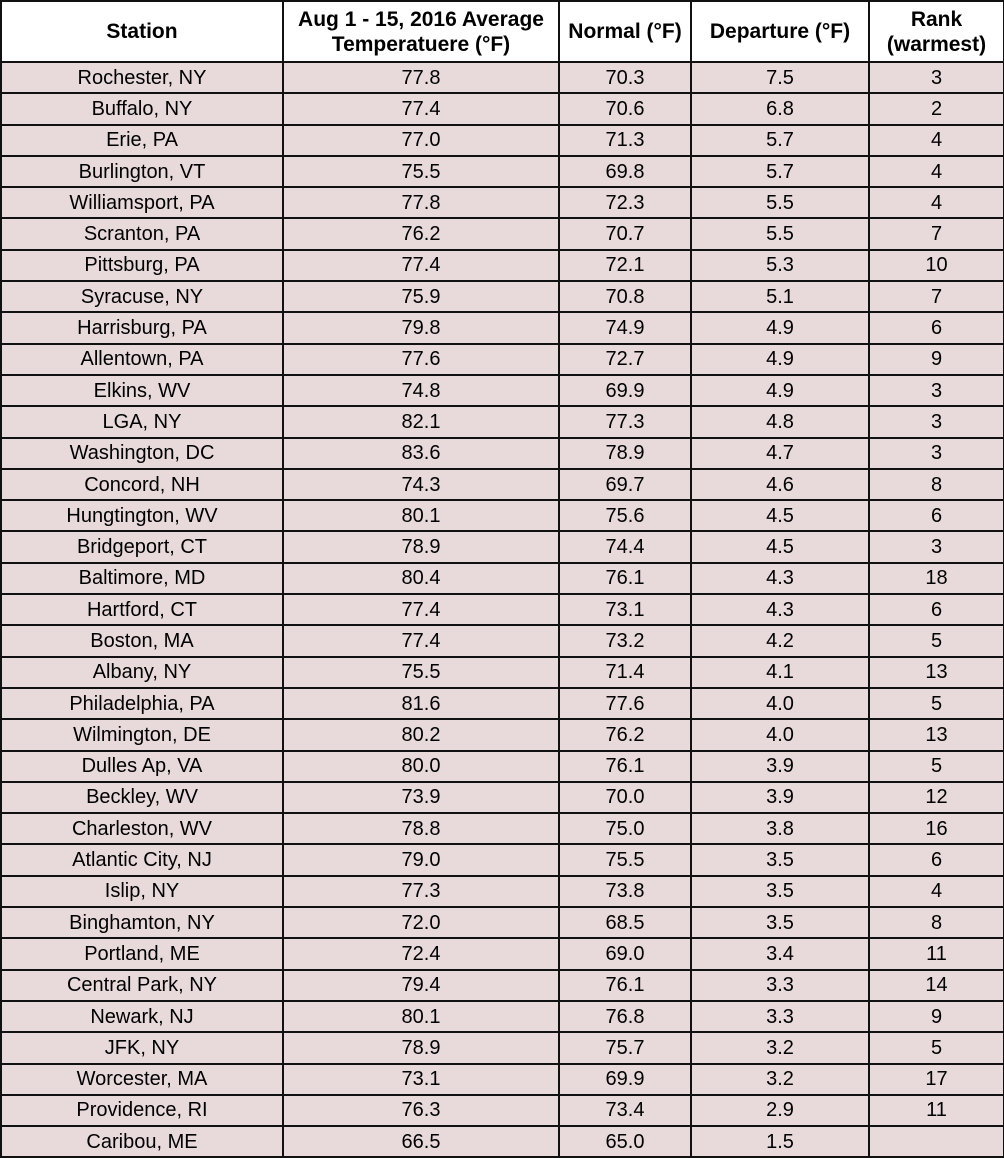 The width and height of the screenshot is (1004, 1158). I want to click on normal-cell: 68.5, so click(625, 923).